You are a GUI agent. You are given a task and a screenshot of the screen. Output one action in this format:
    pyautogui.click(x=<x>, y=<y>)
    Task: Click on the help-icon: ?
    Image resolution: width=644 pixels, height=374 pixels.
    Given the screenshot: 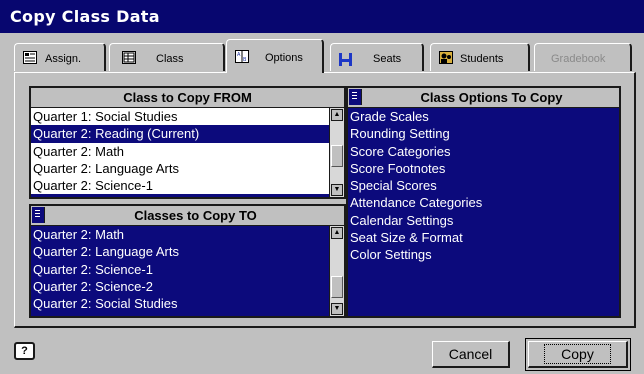 What is the action you would take?
    pyautogui.click(x=24, y=351)
    